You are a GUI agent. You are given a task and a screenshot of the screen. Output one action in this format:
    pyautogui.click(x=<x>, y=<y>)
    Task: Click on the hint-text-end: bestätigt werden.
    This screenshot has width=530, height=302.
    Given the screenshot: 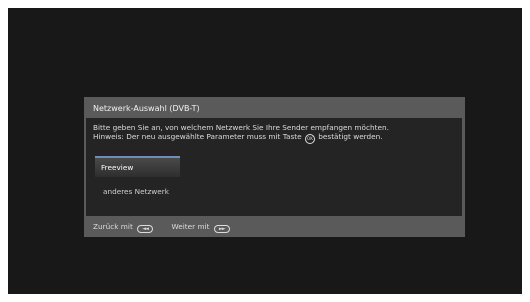 What is the action you would take?
    pyautogui.click(x=350, y=136)
    